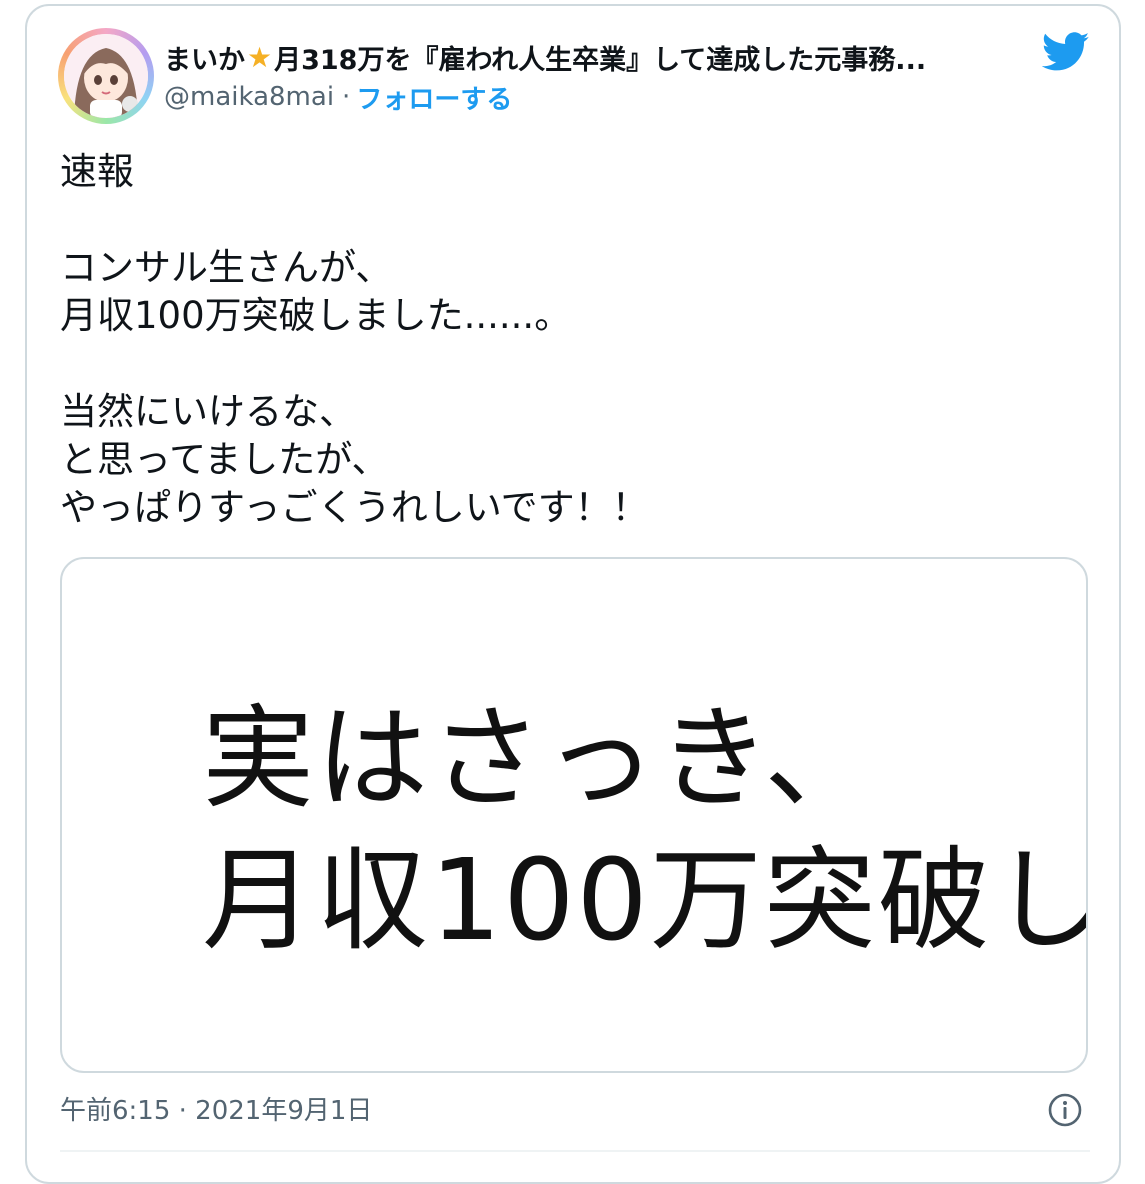 This screenshot has width=1145, height=1184. I want to click on avatar-image, so click(106, 76).